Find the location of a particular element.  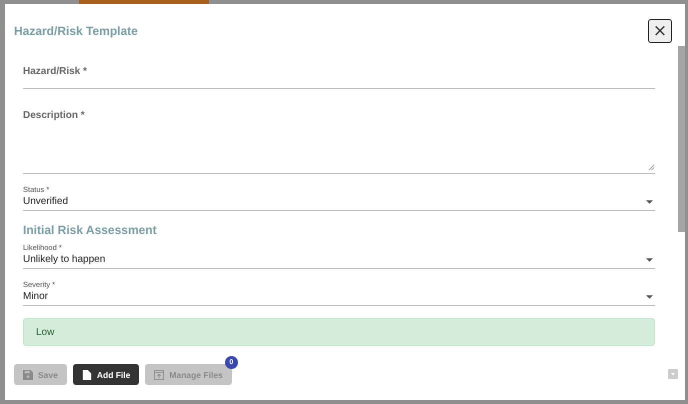

upload-window-icon is located at coordinates (159, 375).